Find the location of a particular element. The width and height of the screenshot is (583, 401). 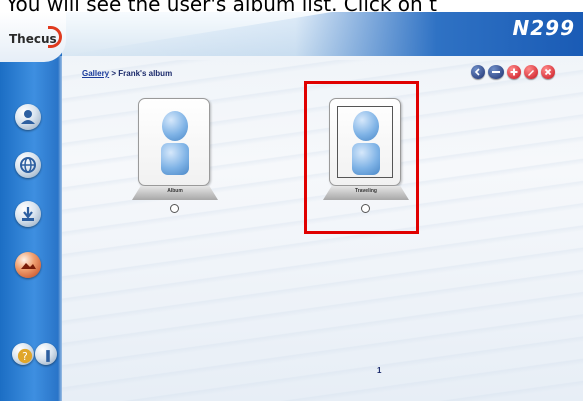

sidebar-item-user is located at coordinates (28, 117).